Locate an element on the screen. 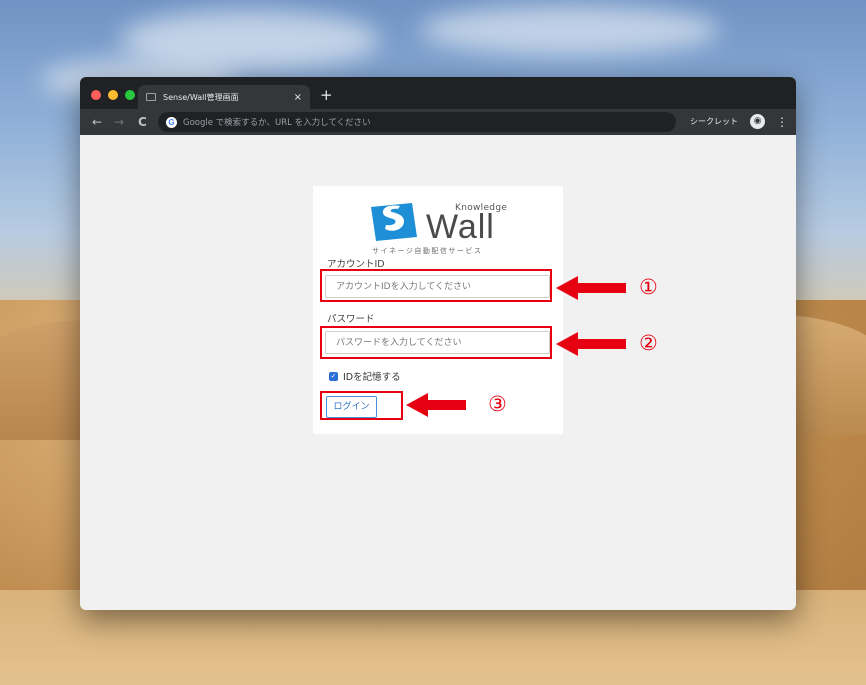 Image resolution: width=866 pixels, height=685 pixels. logo-subtitle: サイネージ自動配信サービス is located at coordinates (427, 251).